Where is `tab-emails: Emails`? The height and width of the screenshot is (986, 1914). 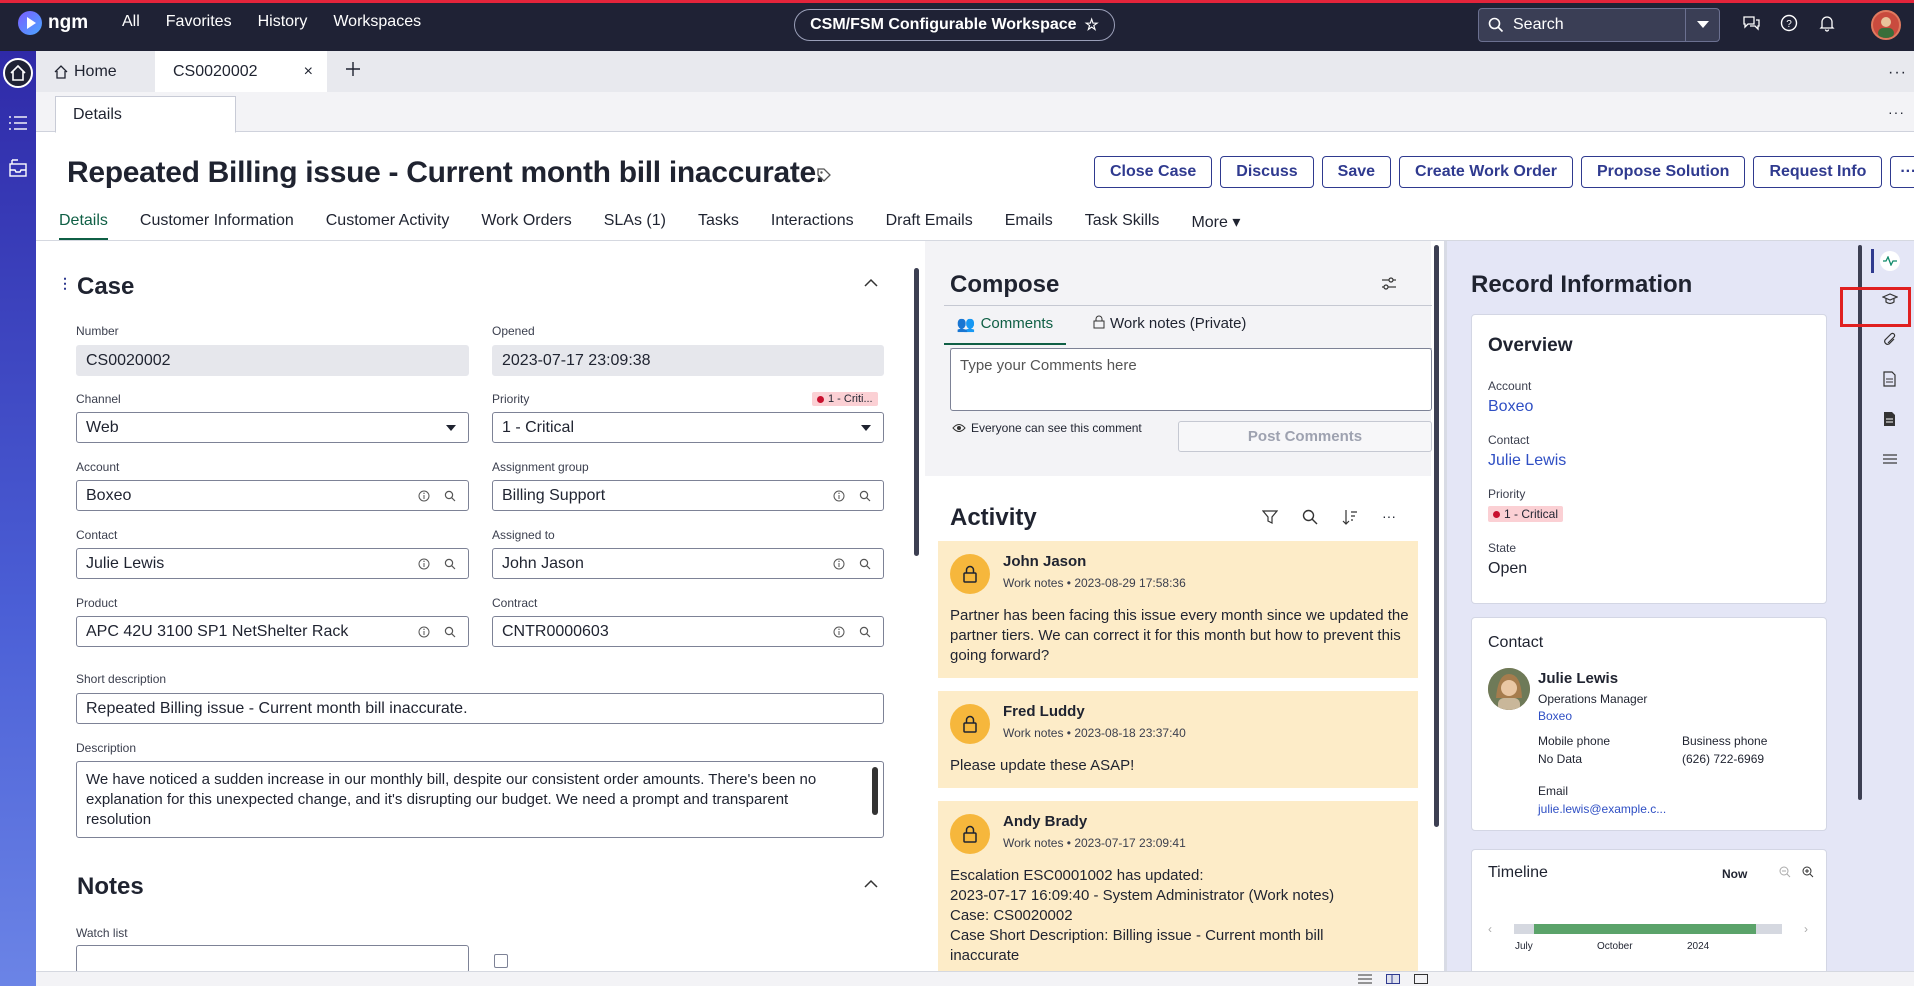 tab-emails: Emails is located at coordinates (1029, 226).